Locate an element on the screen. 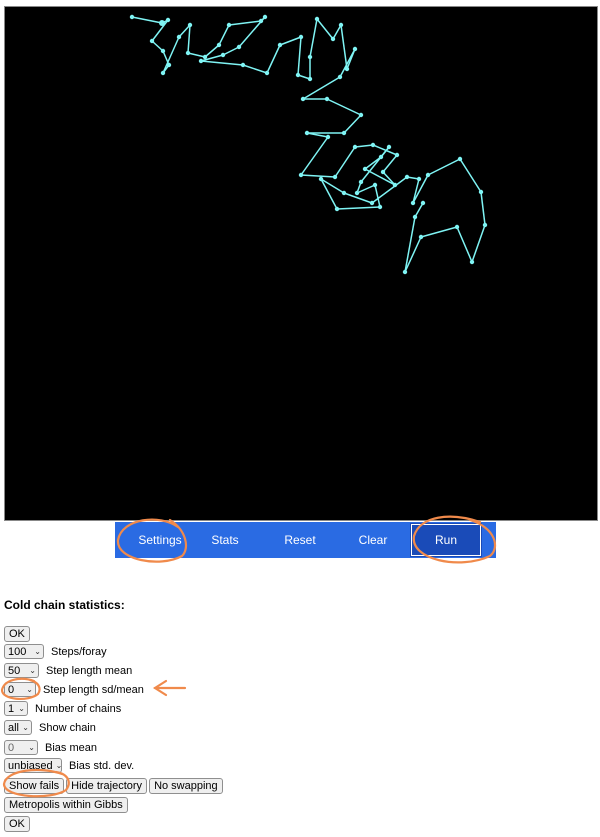  toolbar: Settings Stats Reset Clear Run is located at coordinates (305, 540).